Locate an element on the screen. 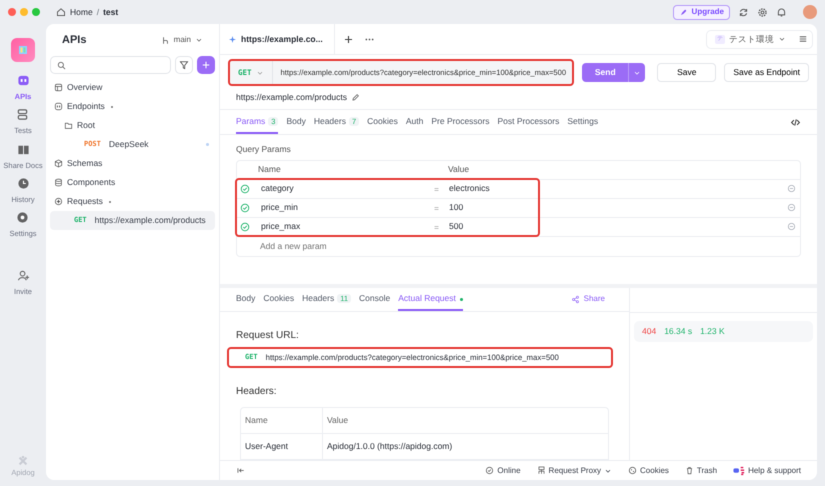 The image size is (825, 486). tab: Pre Processors is located at coordinates (460, 122).